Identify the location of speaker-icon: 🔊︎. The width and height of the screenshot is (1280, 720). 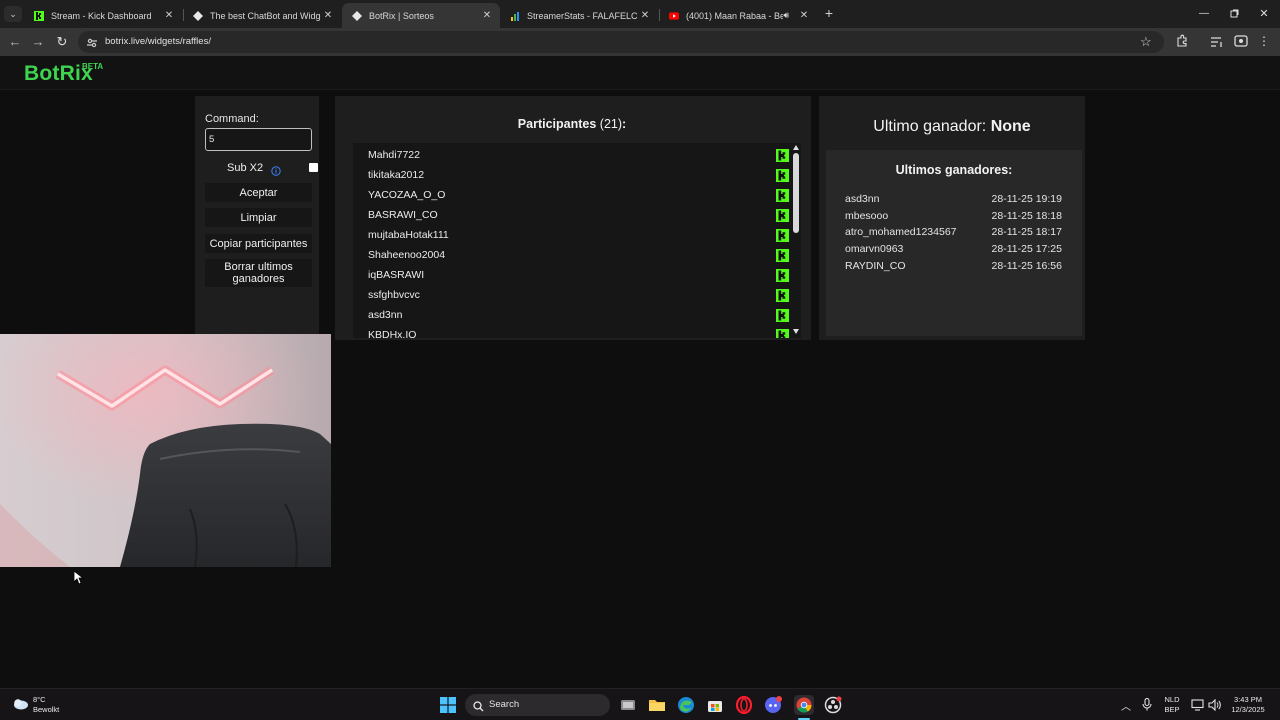
(786, 15).